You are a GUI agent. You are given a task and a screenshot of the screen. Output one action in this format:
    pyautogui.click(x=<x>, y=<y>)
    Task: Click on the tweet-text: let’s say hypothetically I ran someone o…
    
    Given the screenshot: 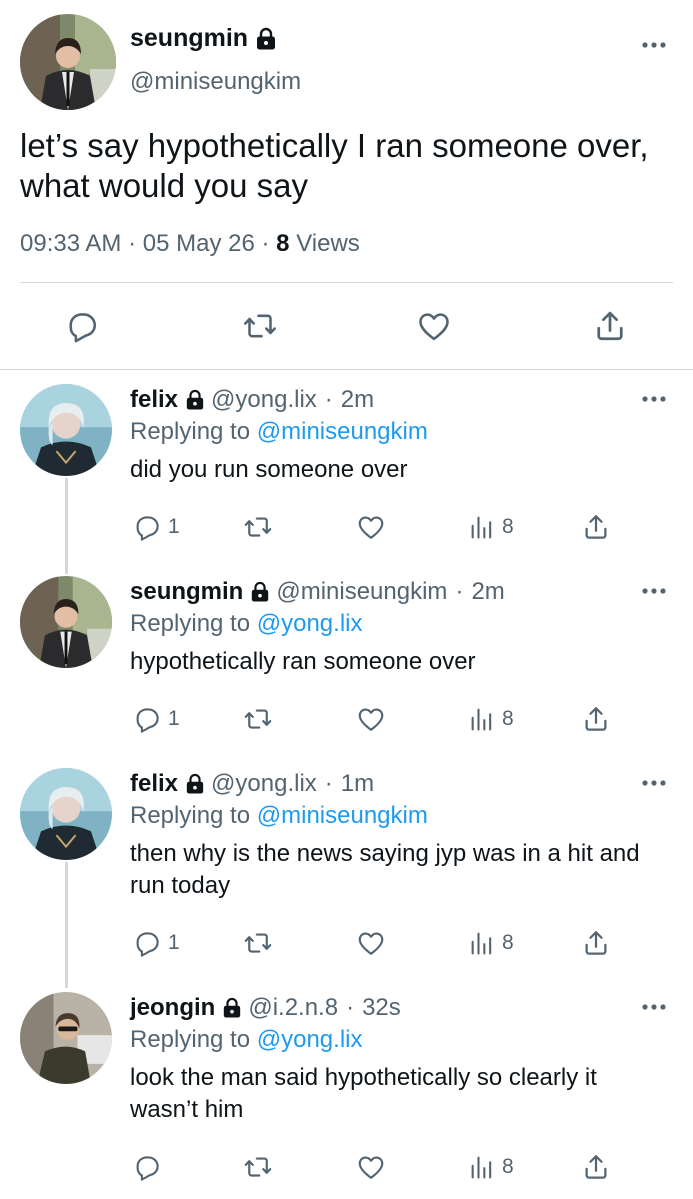 What is the action you would take?
    pyautogui.click(x=334, y=165)
    